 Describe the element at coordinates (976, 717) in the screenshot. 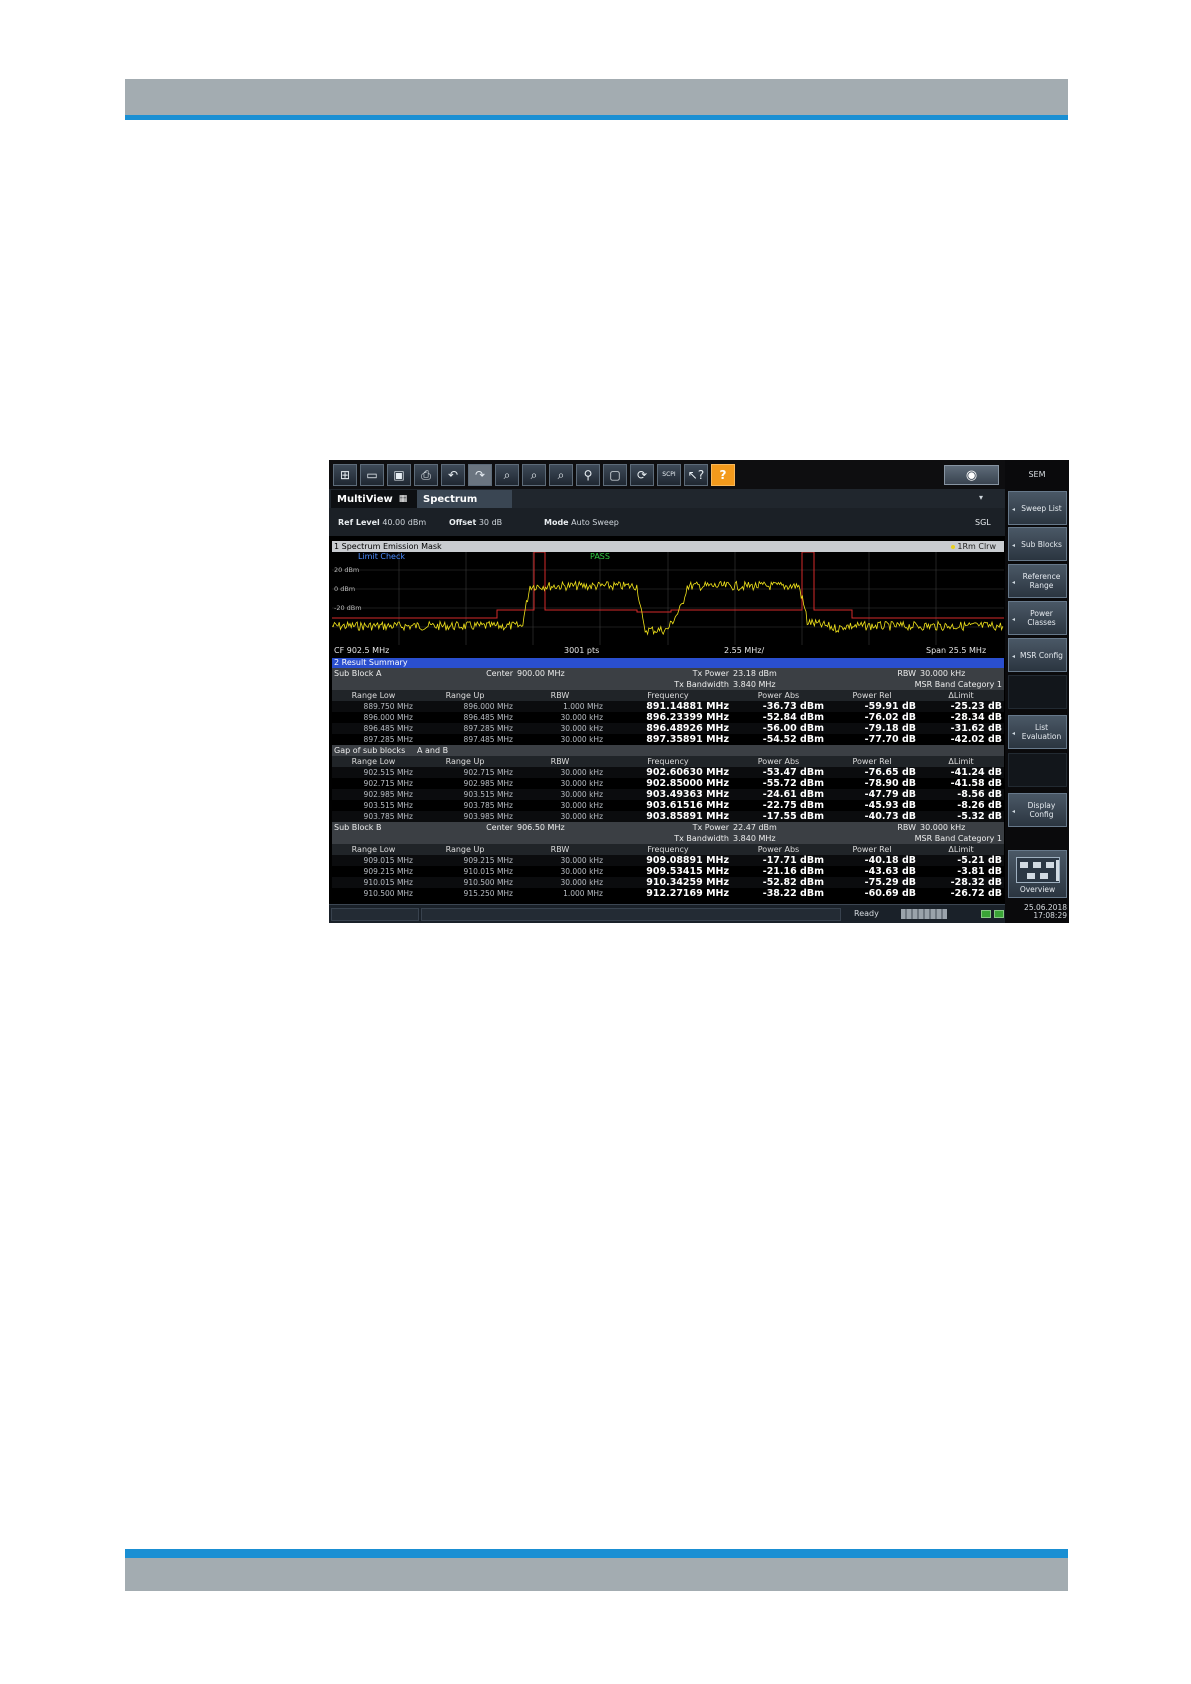

I see `table-cell: -28.34 dB` at that location.